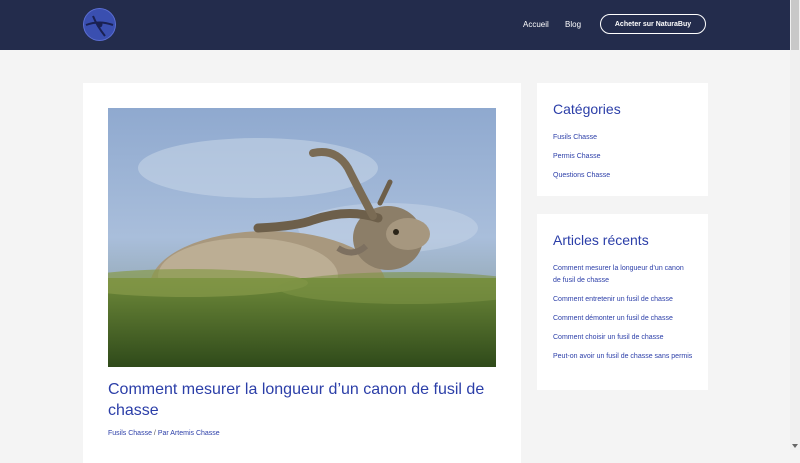 The height and width of the screenshot is (463, 800). I want to click on scroll-thumb, so click(795, 25).